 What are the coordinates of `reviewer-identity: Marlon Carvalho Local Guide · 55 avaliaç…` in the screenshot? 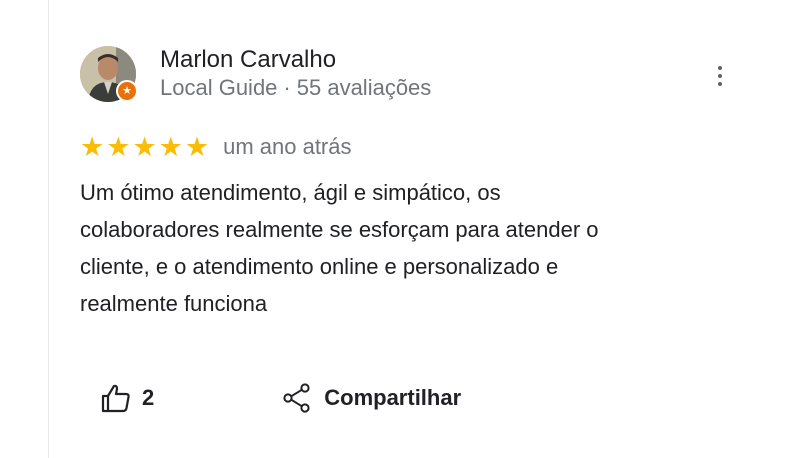 It's located at (295, 74).